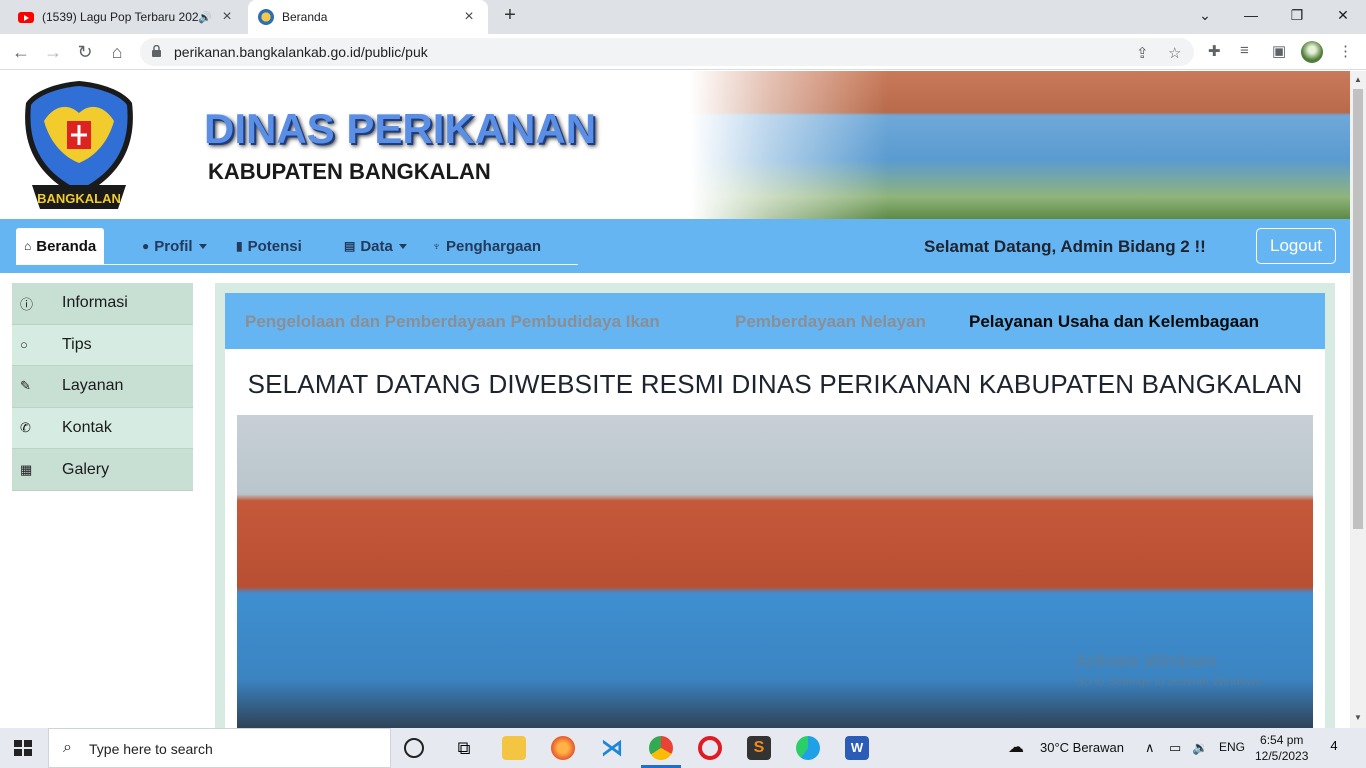 Image resolution: width=1366 pixels, height=768 pixels. I want to click on media-control-icon: ≡, so click(1244, 50).